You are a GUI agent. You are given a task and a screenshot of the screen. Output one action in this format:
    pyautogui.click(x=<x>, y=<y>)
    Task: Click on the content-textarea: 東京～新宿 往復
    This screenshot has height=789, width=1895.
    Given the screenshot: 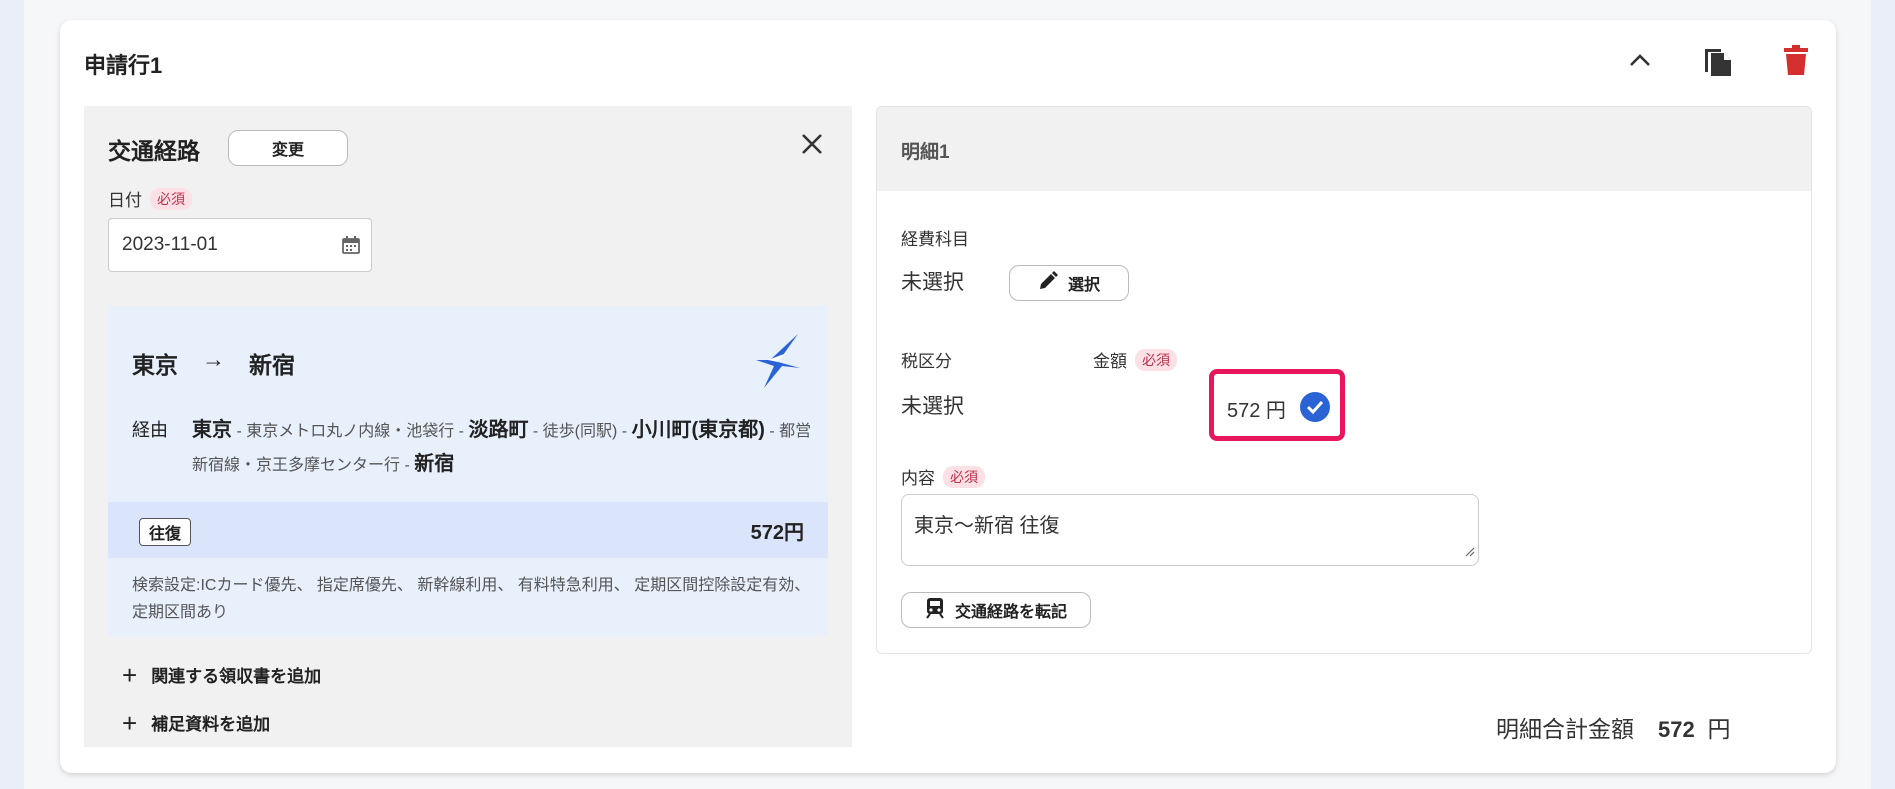 What is the action you would take?
    pyautogui.click(x=1190, y=530)
    